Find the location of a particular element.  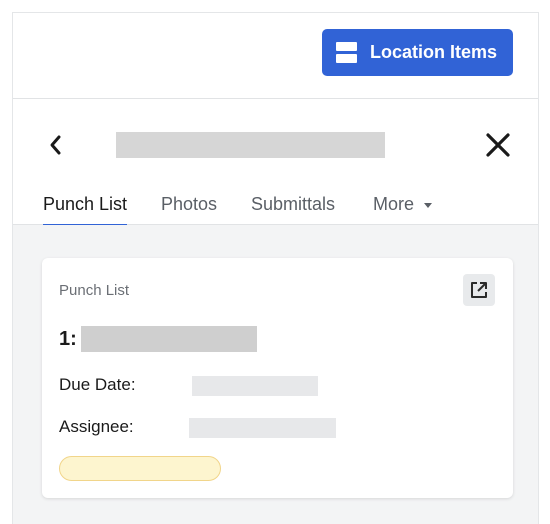

close-icon is located at coordinates (498, 145).